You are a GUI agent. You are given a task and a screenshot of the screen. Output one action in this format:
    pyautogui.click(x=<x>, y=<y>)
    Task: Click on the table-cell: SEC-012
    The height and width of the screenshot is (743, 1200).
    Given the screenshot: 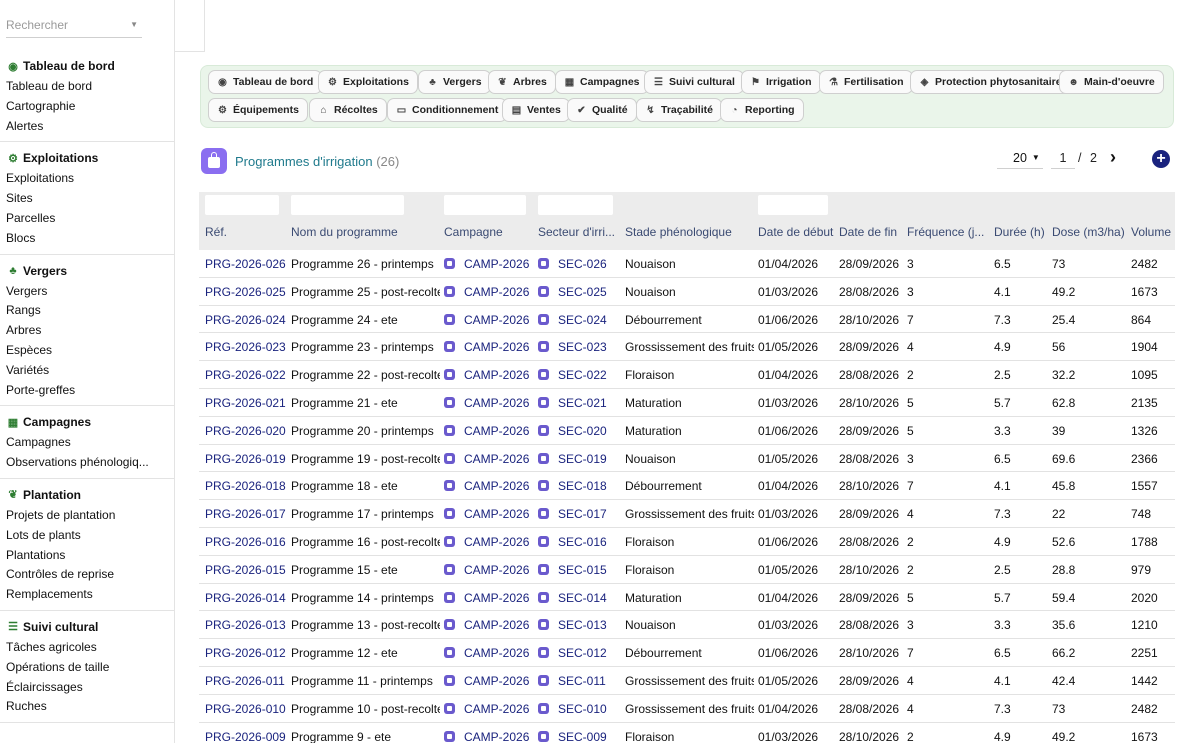 What is the action you would take?
    pyautogui.click(x=579, y=653)
    